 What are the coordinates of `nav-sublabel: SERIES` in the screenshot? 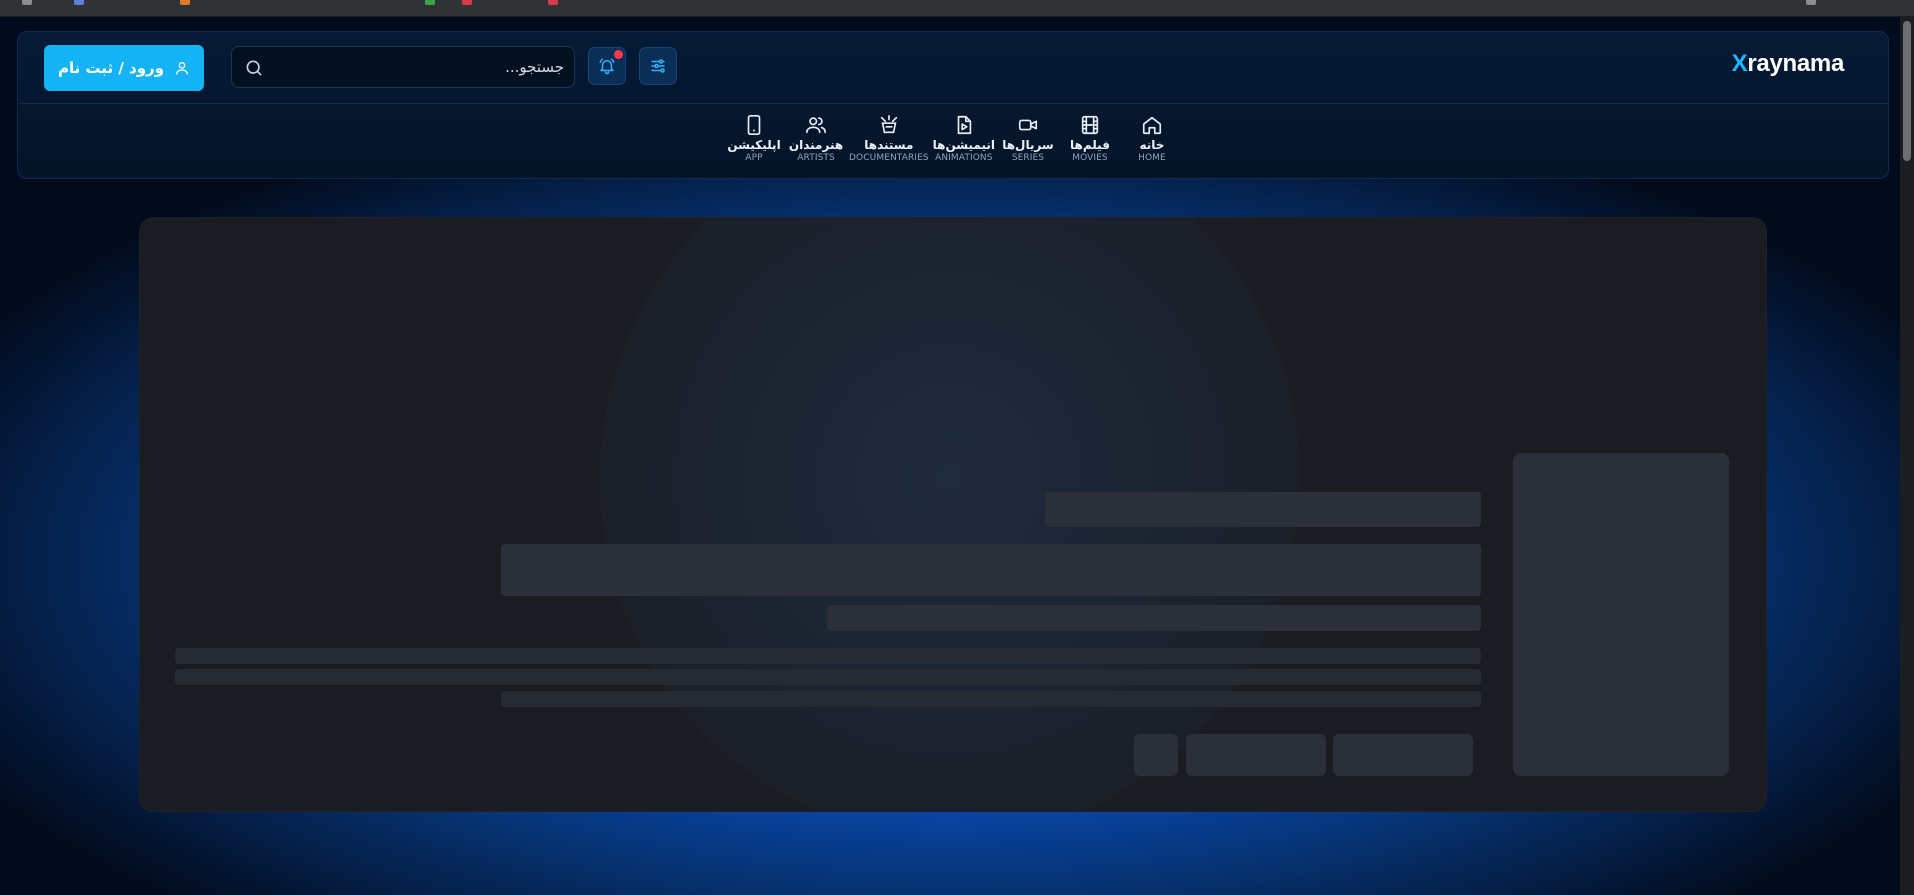 It's located at (1028, 158).